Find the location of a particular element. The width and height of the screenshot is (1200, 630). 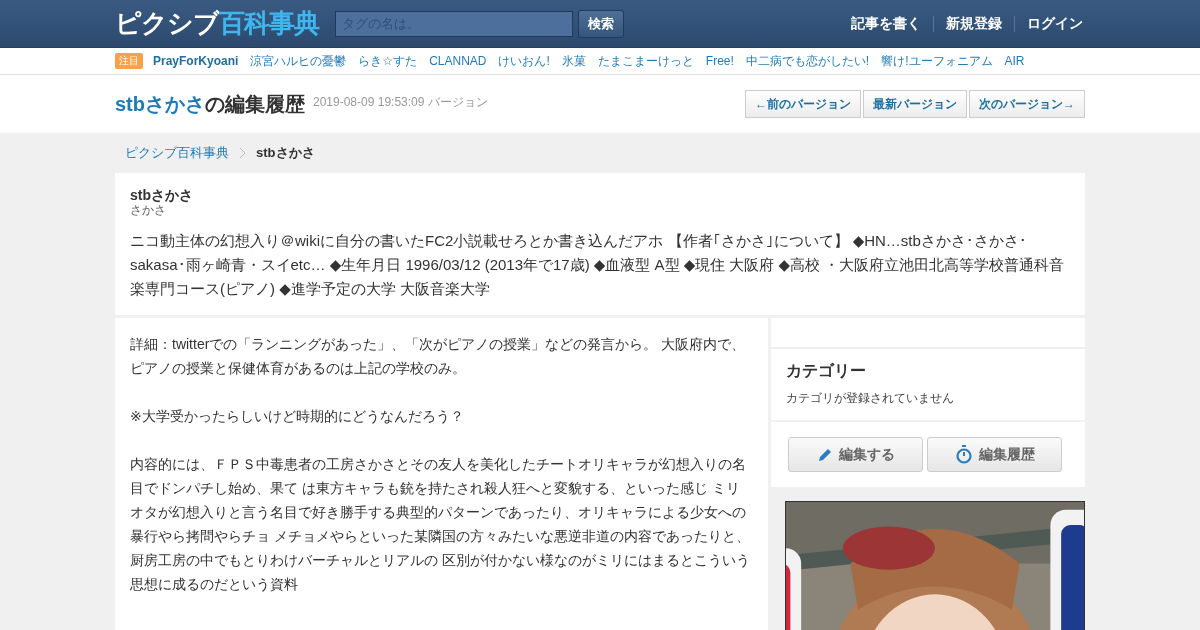

trending-tag: たまこまーけっと is located at coordinates (645, 61).